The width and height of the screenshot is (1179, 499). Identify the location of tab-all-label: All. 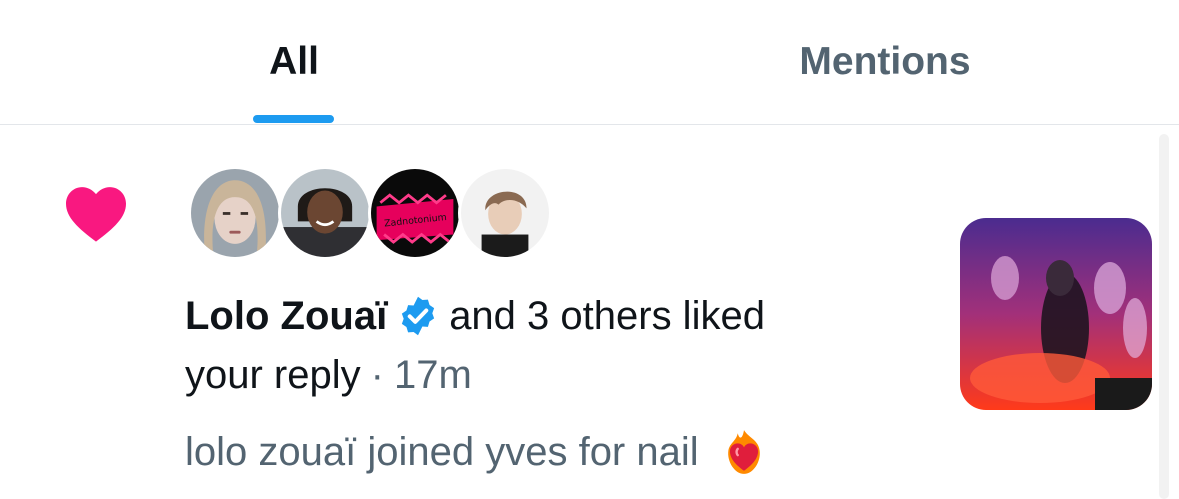
(294, 61).